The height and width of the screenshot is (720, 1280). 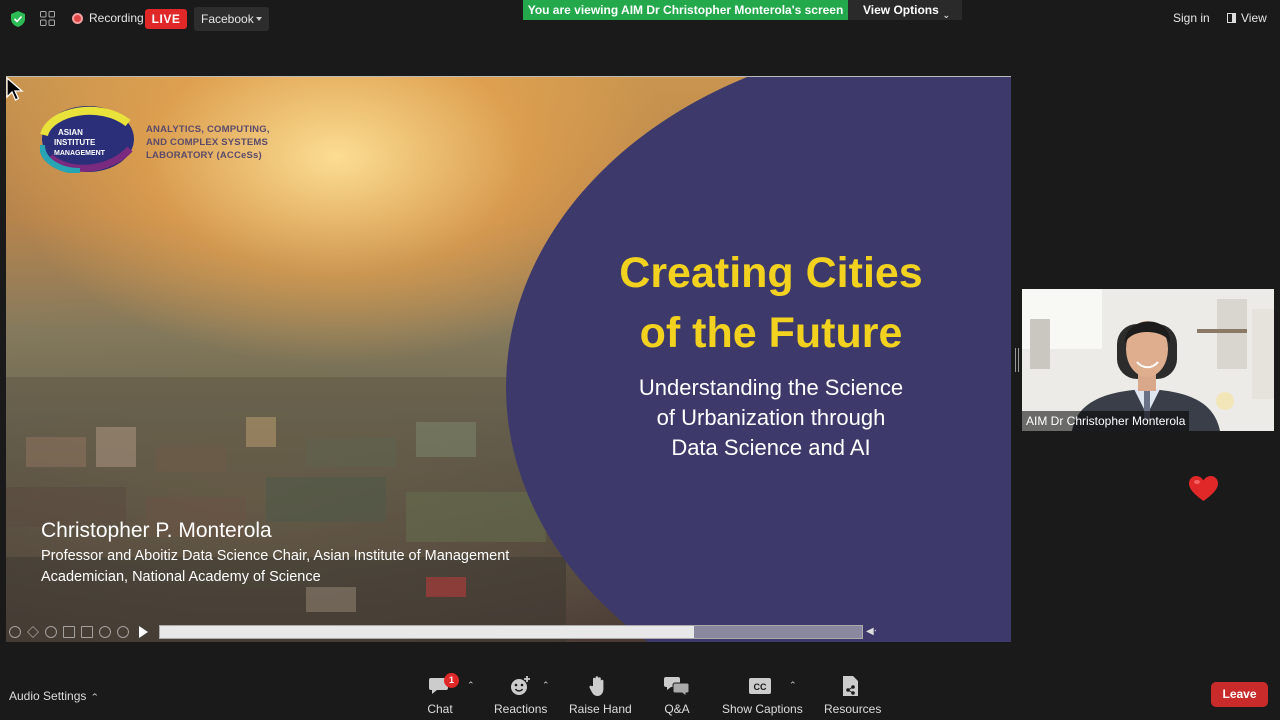 I want to click on svg-text: ASIAN, so click(x=70, y=132).